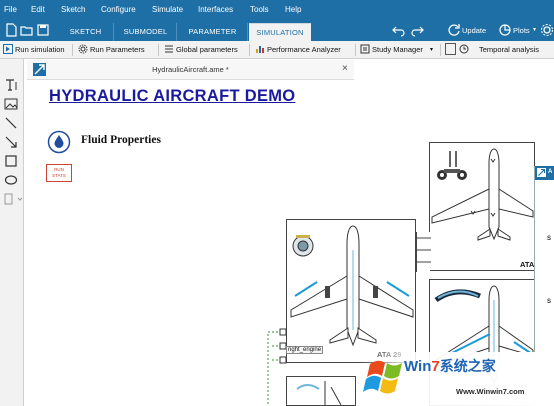  What do you see at coordinates (260, 49) in the screenshot?
I see `bar-chart-icon` at bounding box center [260, 49].